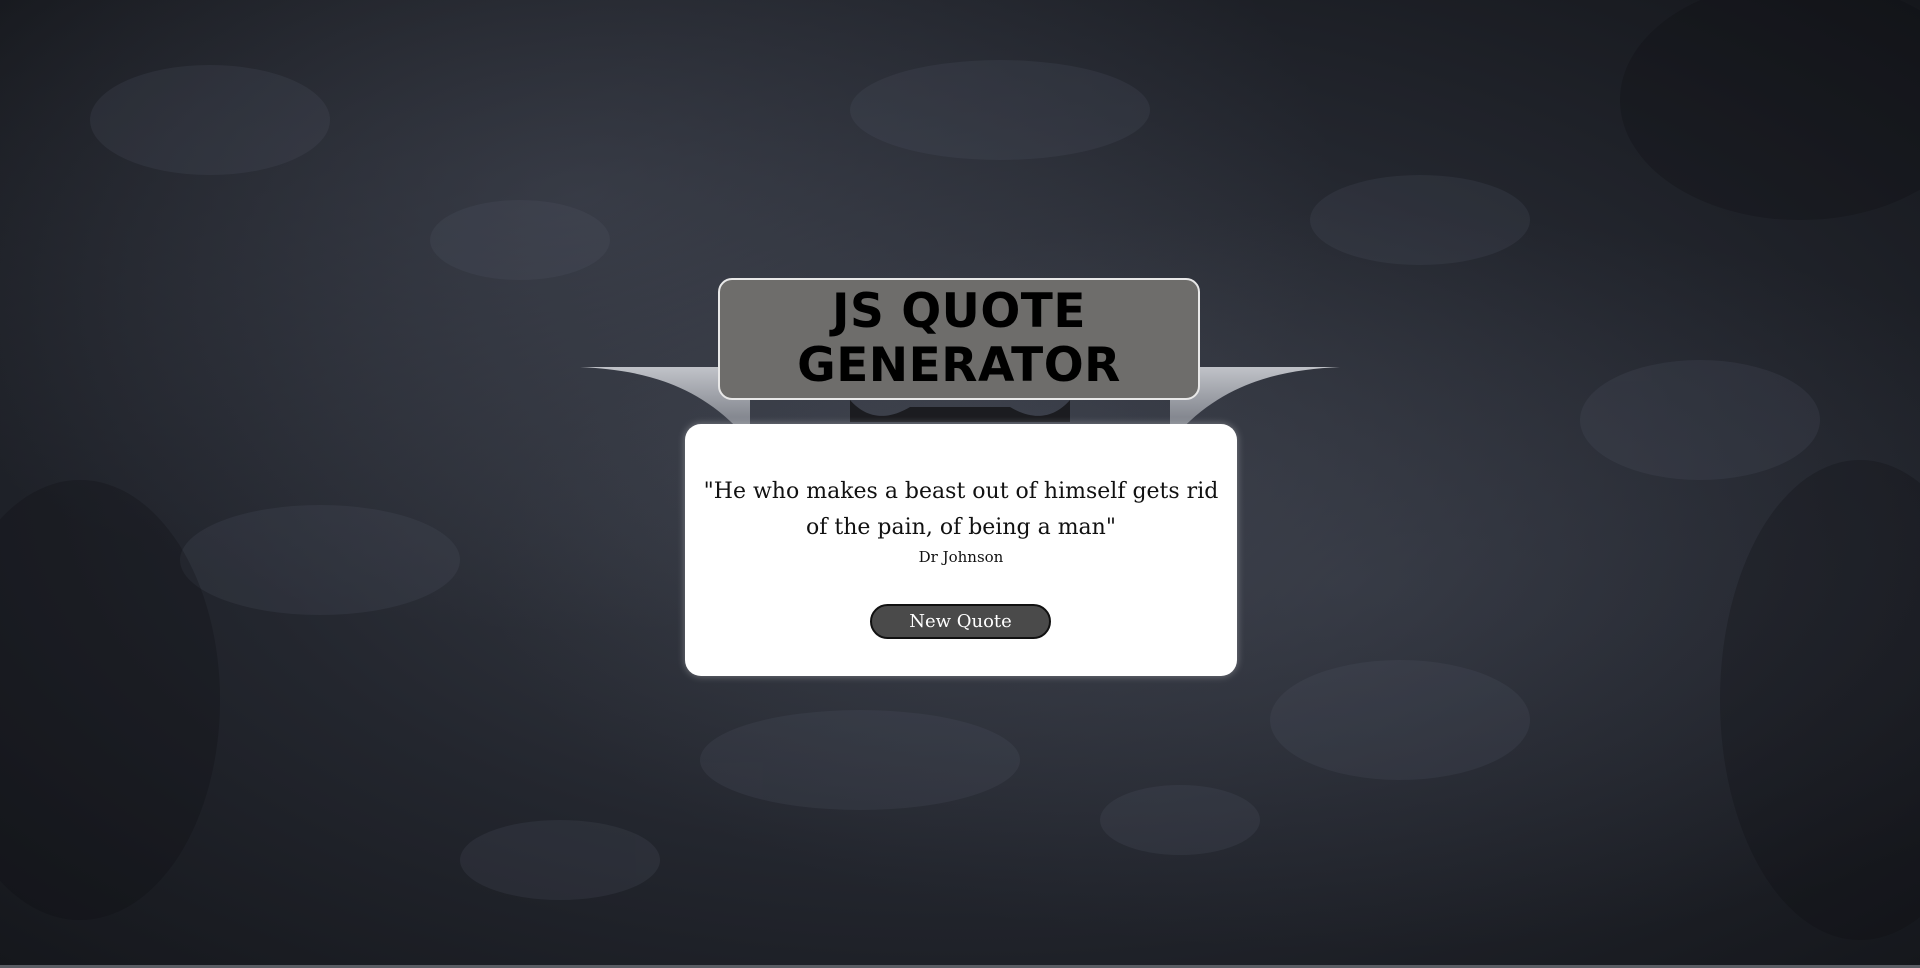 The image size is (1920, 968). What do you see at coordinates (959, 311) in the screenshot?
I see `title-line-1: JS QUOTE` at bounding box center [959, 311].